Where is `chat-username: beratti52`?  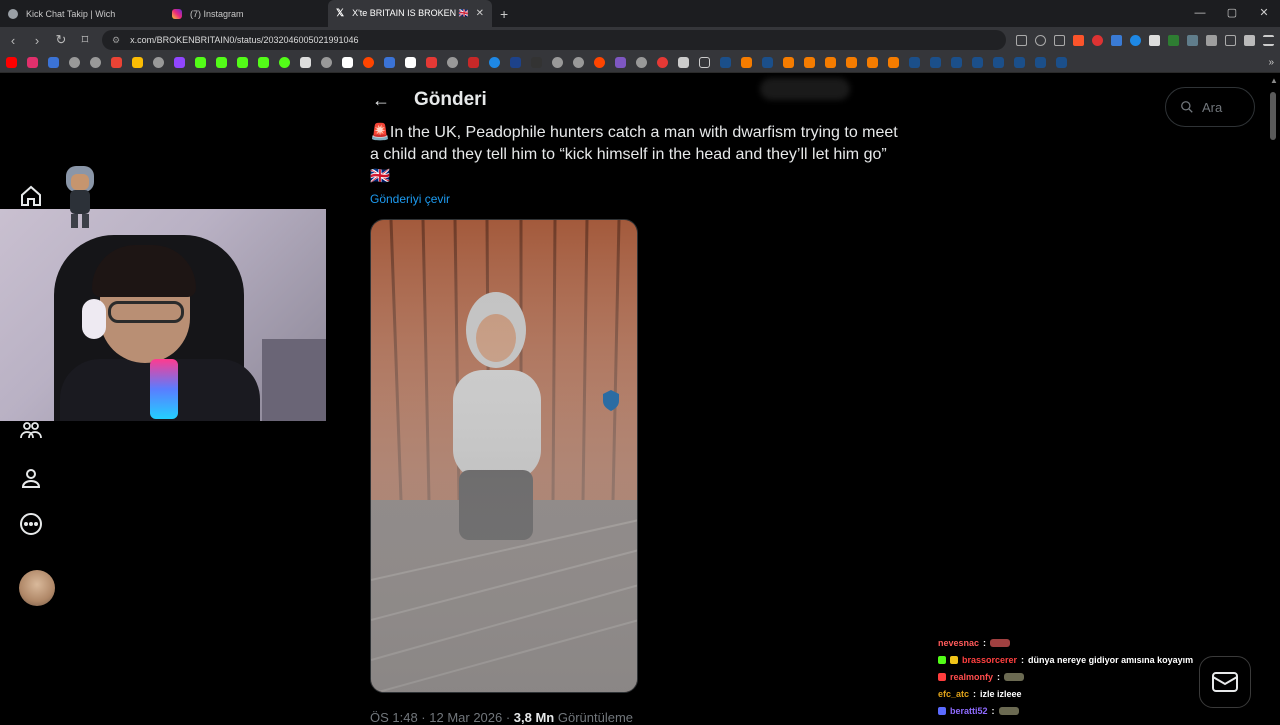
chat-username: beratti52 is located at coordinates (969, 710).